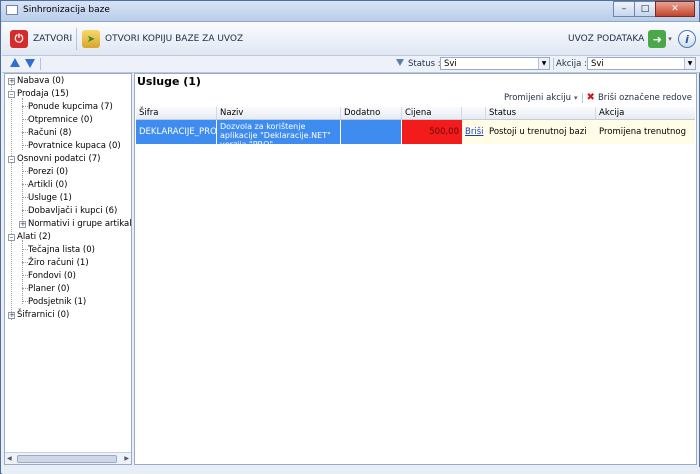 The height and width of the screenshot is (474, 700). What do you see at coordinates (350, 11) in the screenshot?
I see `title-bar: Sinhronizacija baze – □ ✕` at bounding box center [350, 11].